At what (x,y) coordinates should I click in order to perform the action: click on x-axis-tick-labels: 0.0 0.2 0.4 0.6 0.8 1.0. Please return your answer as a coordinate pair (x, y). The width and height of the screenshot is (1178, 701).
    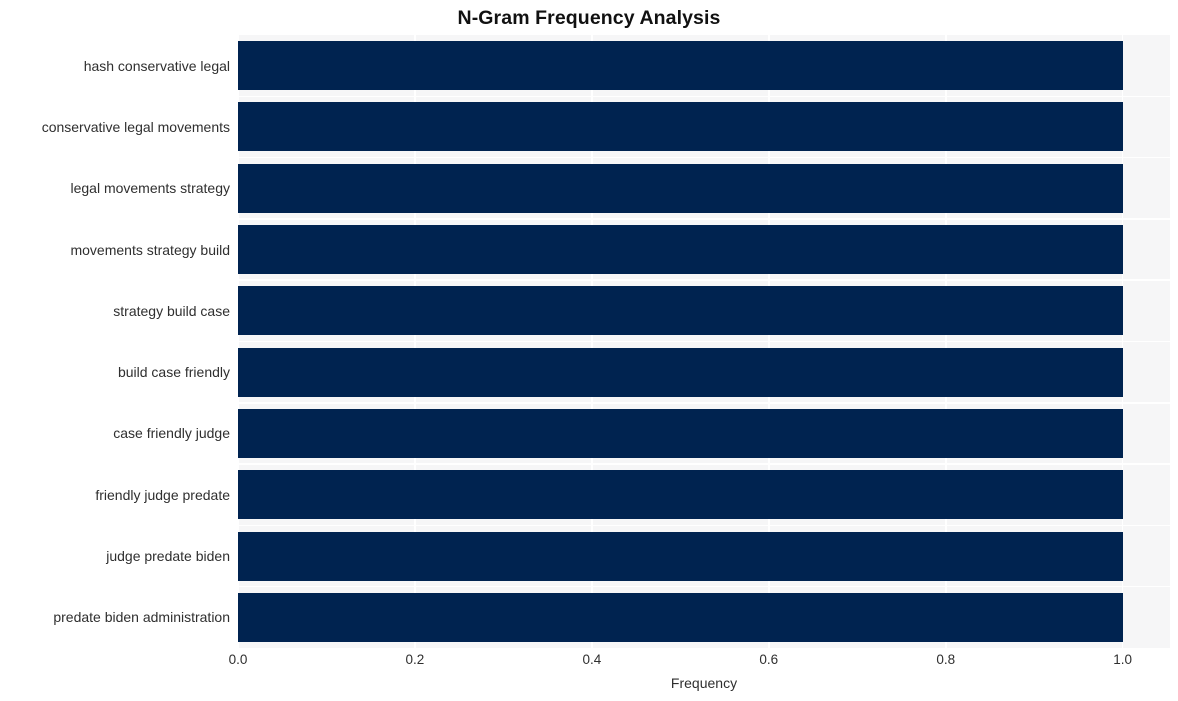
    Looking at the image, I should click on (699, 662).